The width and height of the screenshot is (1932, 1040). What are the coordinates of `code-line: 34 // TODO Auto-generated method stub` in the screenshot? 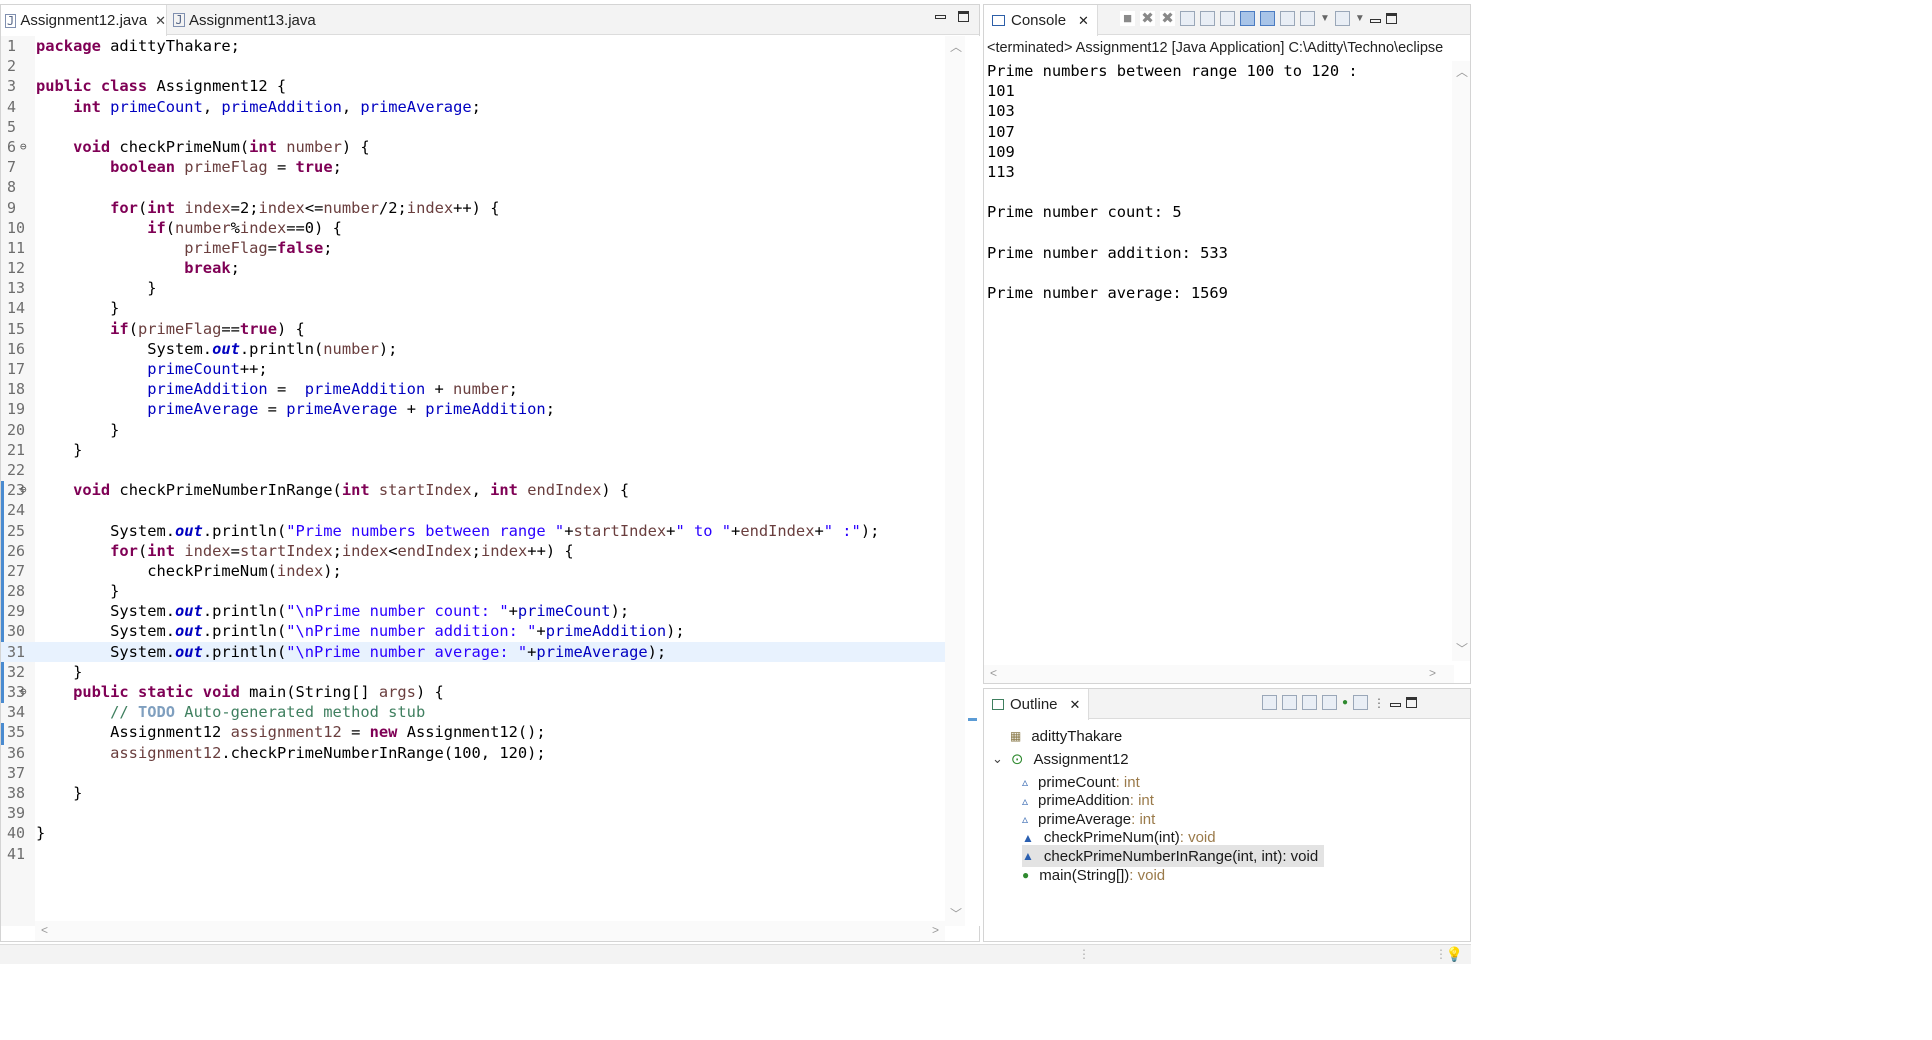 It's located at (473, 712).